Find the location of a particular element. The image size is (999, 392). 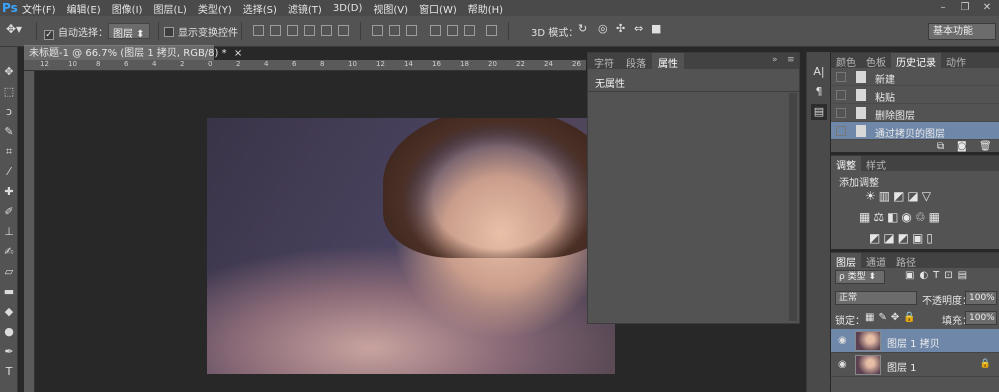

tab-properties: 属性 is located at coordinates (668, 61).